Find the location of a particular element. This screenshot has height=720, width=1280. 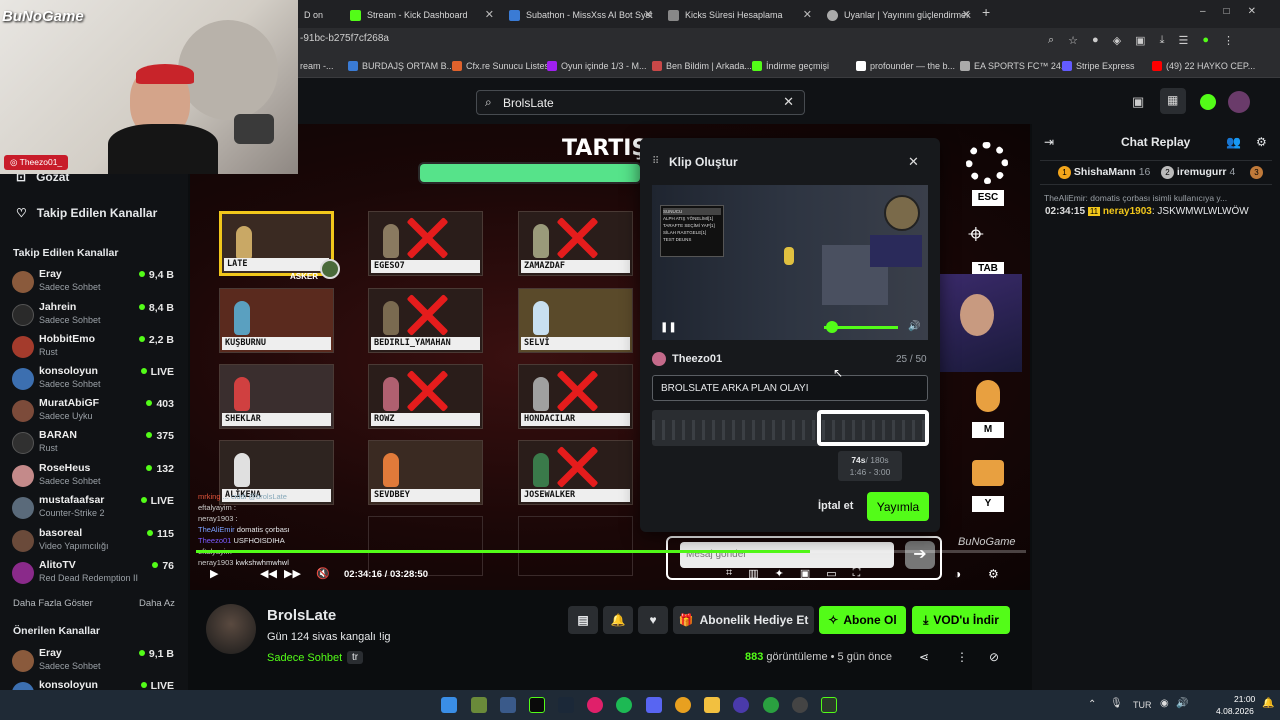

bookmark: İndirme geçmişi is located at coordinates (790, 66).